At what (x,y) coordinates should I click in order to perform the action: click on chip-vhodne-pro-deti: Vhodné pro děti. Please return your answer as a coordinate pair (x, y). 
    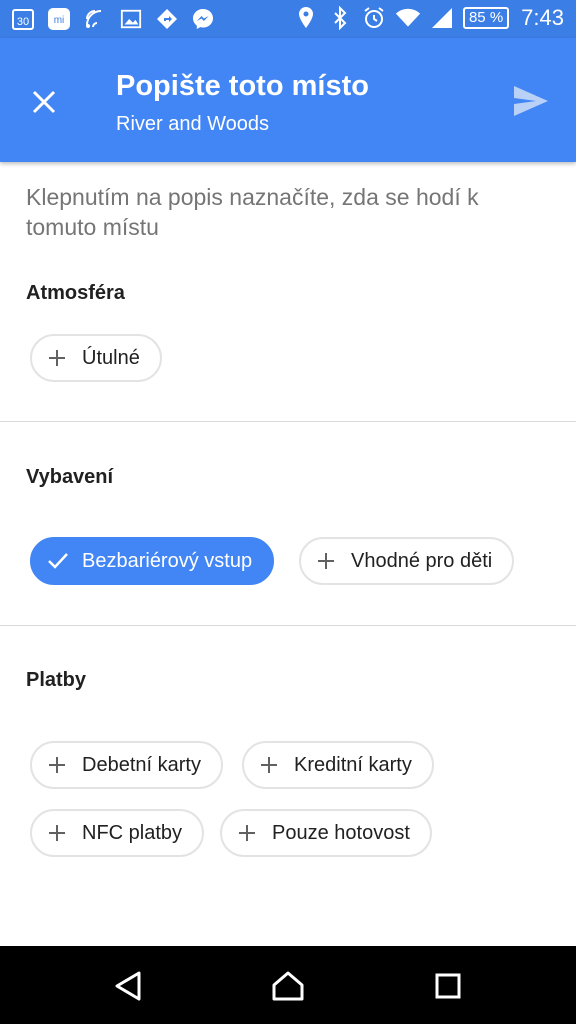
    Looking at the image, I should click on (407, 561).